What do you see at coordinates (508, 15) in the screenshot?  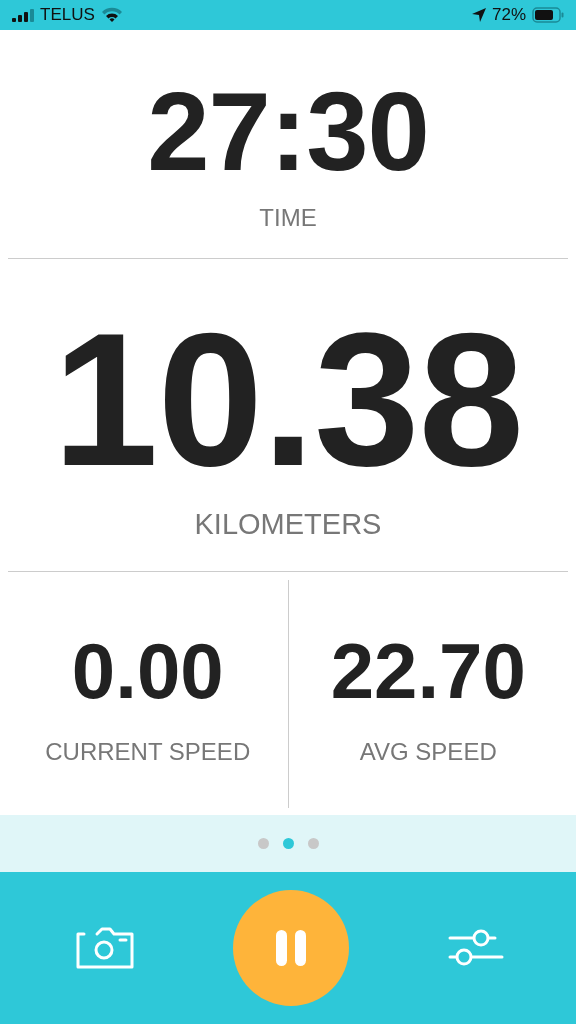 I see `battery-percentage: 72%` at bounding box center [508, 15].